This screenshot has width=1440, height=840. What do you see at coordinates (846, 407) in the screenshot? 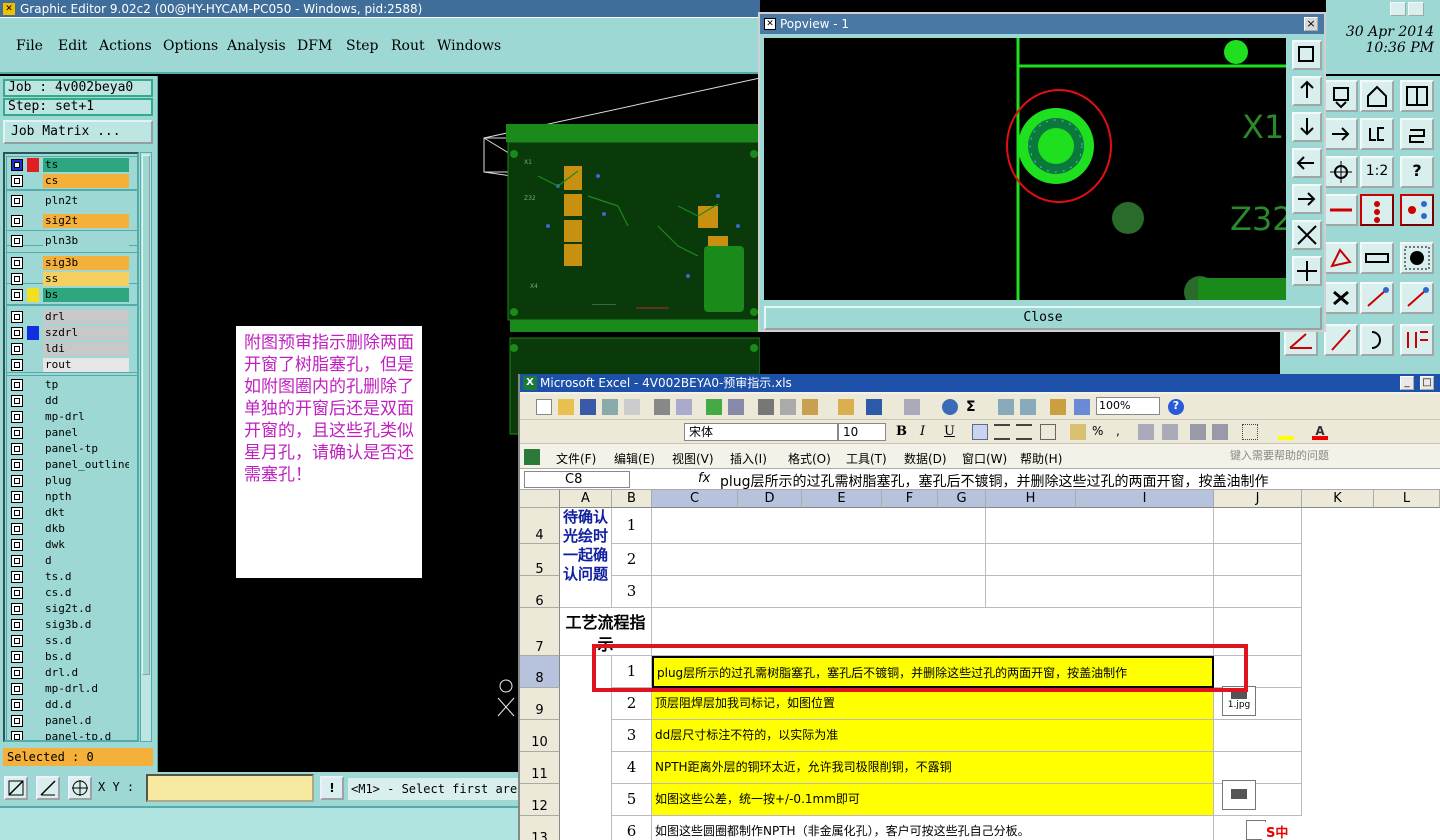
I see `format-painter-icon` at bounding box center [846, 407].